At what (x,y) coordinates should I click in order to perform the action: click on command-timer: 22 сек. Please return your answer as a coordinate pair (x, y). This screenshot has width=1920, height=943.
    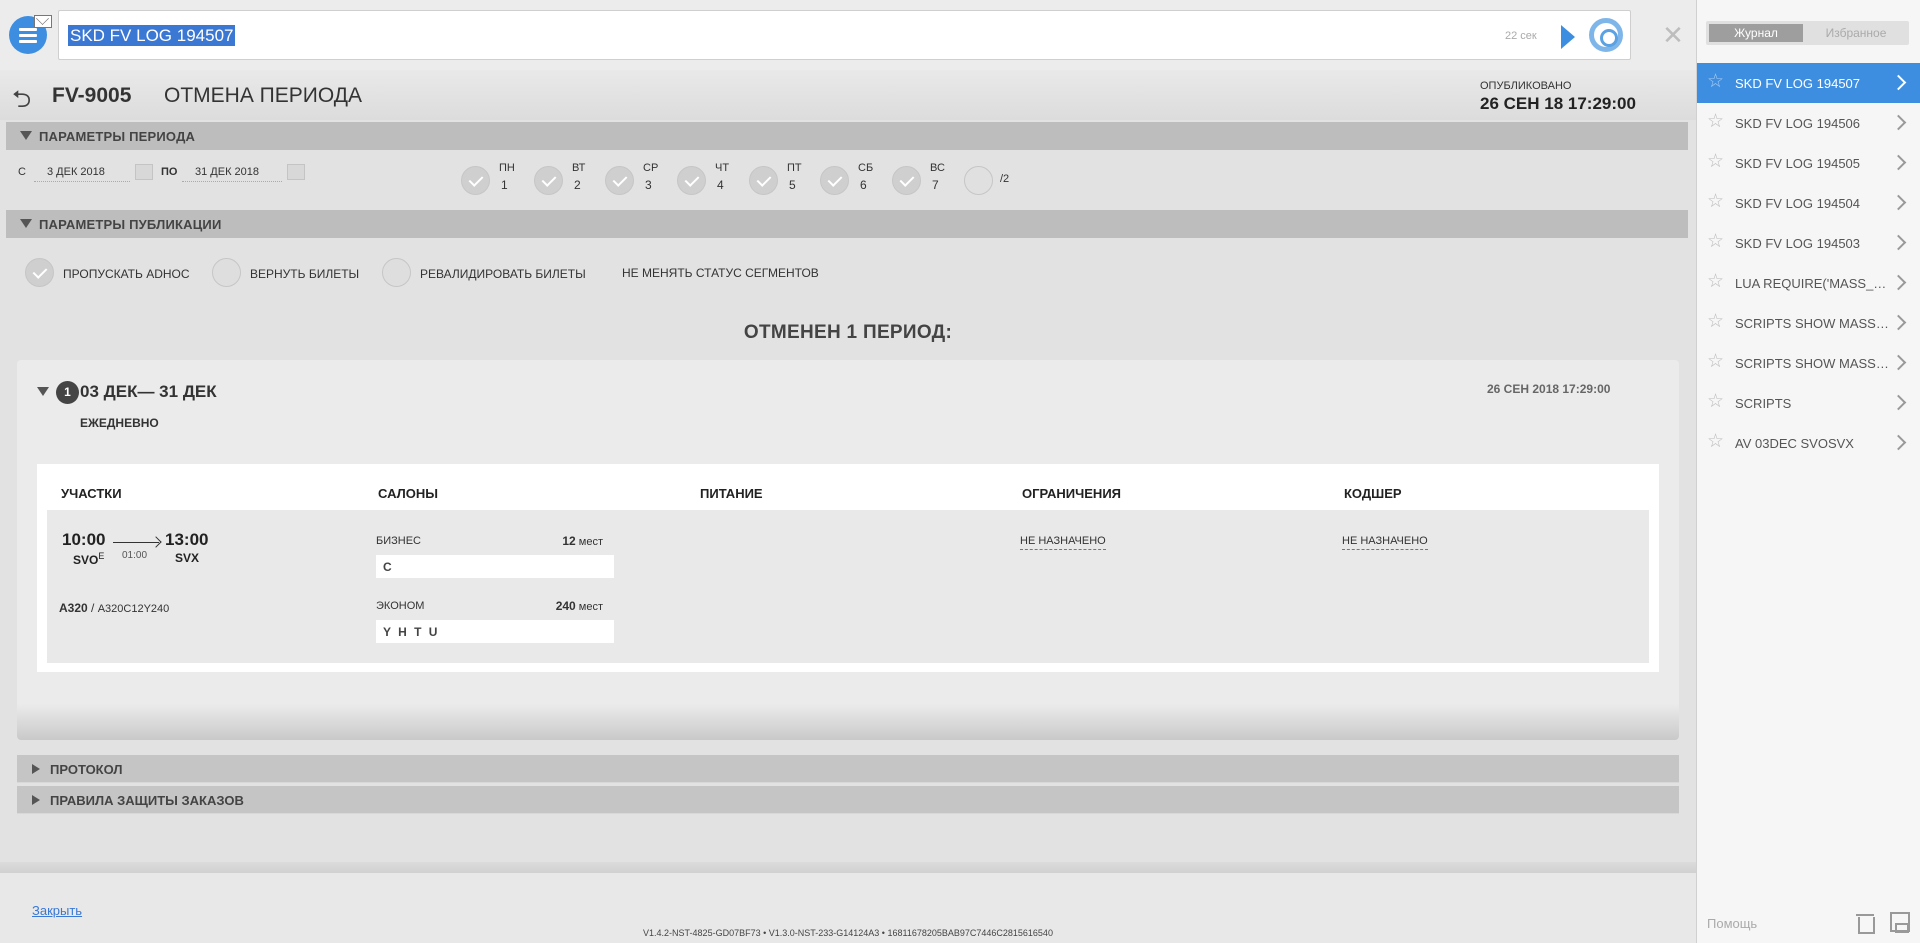
    Looking at the image, I should click on (1521, 36).